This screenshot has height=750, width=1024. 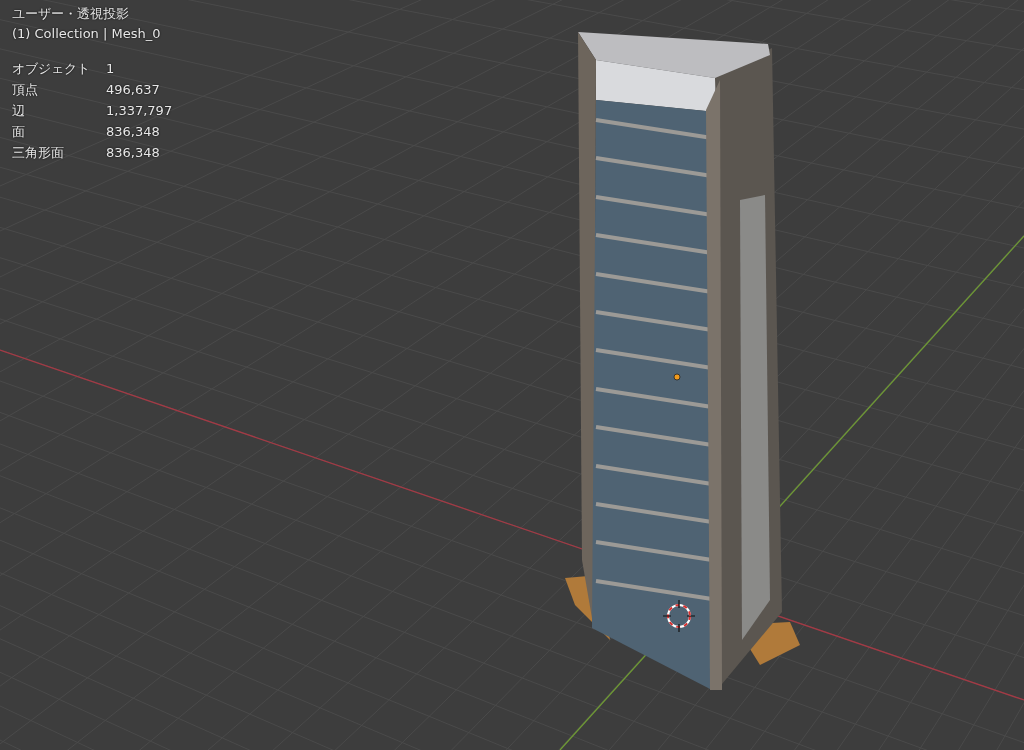 What do you see at coordinates (51, 69) in the screenshot?
I see `statistic-label: オブジェクト` at bounding box center [51, 69].